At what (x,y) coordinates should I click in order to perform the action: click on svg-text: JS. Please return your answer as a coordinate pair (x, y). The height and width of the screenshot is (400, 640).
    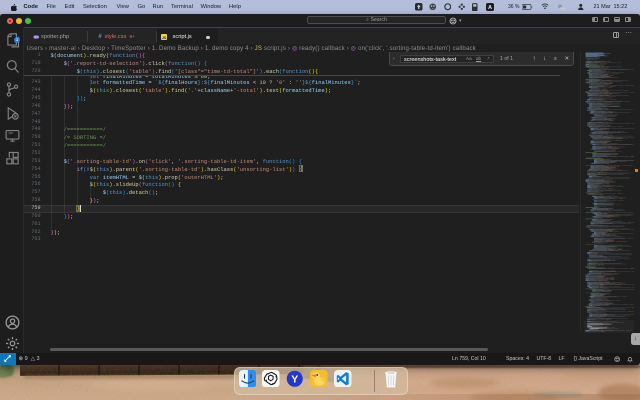
    Looking at the image, I should click on (164, 38).